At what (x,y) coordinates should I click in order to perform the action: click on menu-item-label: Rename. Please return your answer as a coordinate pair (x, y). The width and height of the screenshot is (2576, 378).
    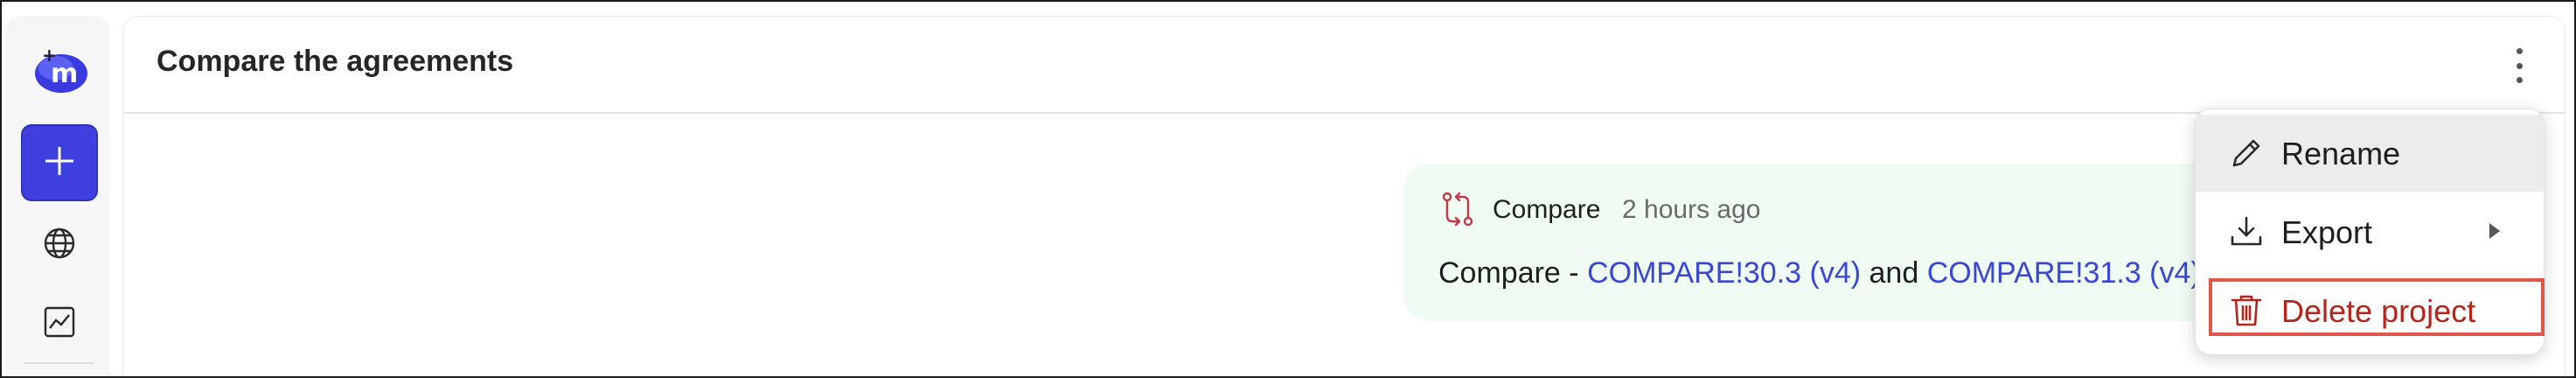
    Looking at the image, I should click on (2341, 154).